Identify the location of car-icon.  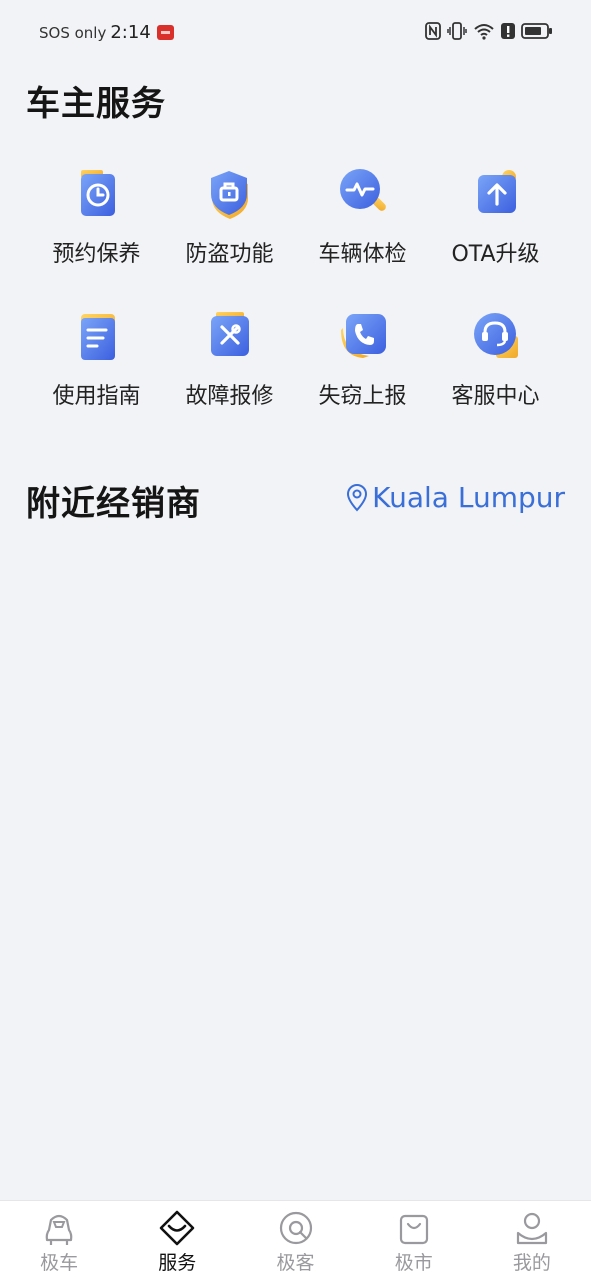
(59, 1228).